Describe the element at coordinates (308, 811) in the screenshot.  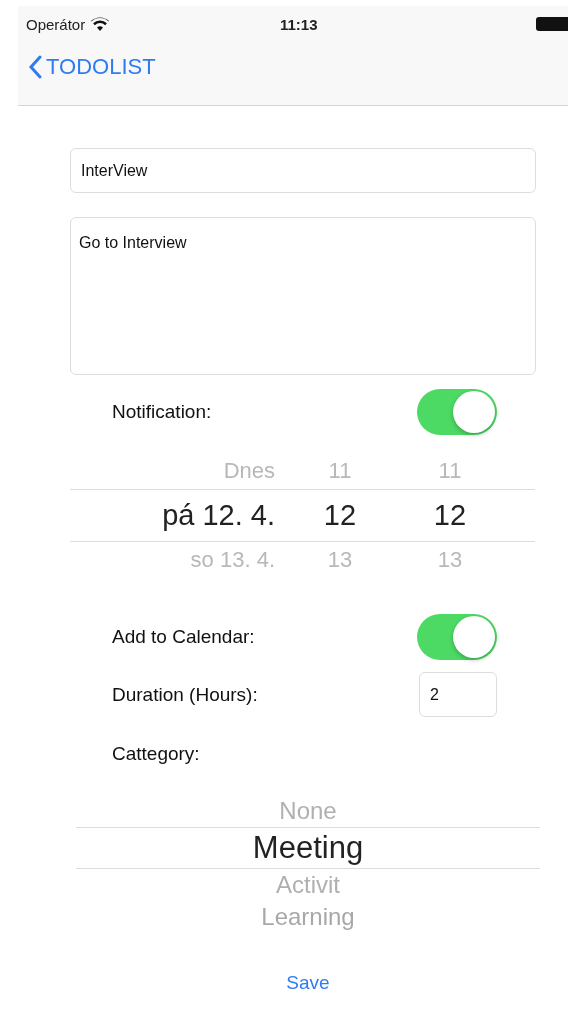
I see `category-option: None` at that location.